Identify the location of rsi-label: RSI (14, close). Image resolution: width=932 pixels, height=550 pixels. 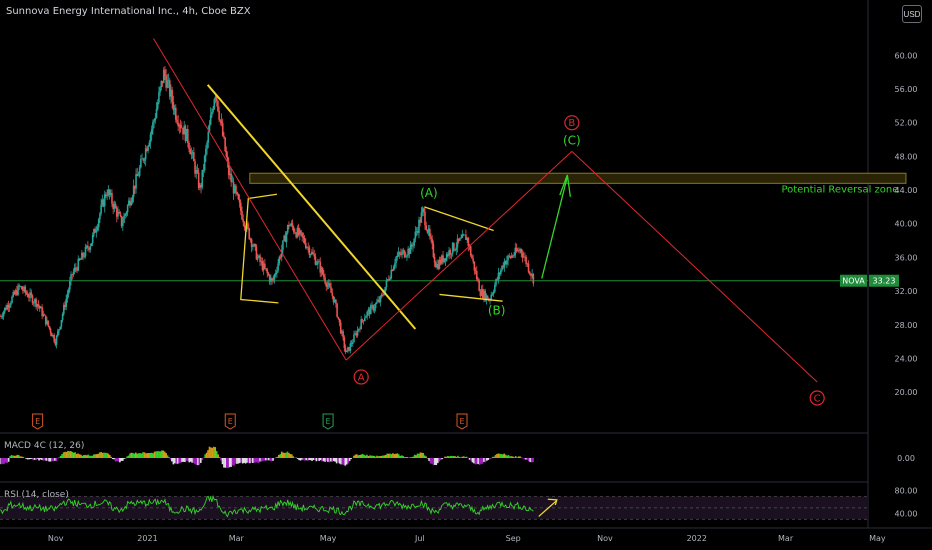
(36, 495).